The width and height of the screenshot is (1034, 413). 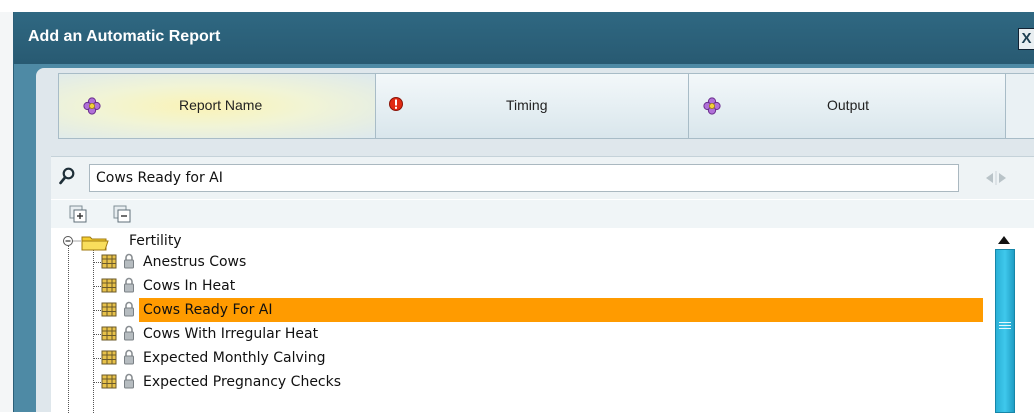 I want to click on tree-item: Anestrus Cows, so click(x=538, y=262).